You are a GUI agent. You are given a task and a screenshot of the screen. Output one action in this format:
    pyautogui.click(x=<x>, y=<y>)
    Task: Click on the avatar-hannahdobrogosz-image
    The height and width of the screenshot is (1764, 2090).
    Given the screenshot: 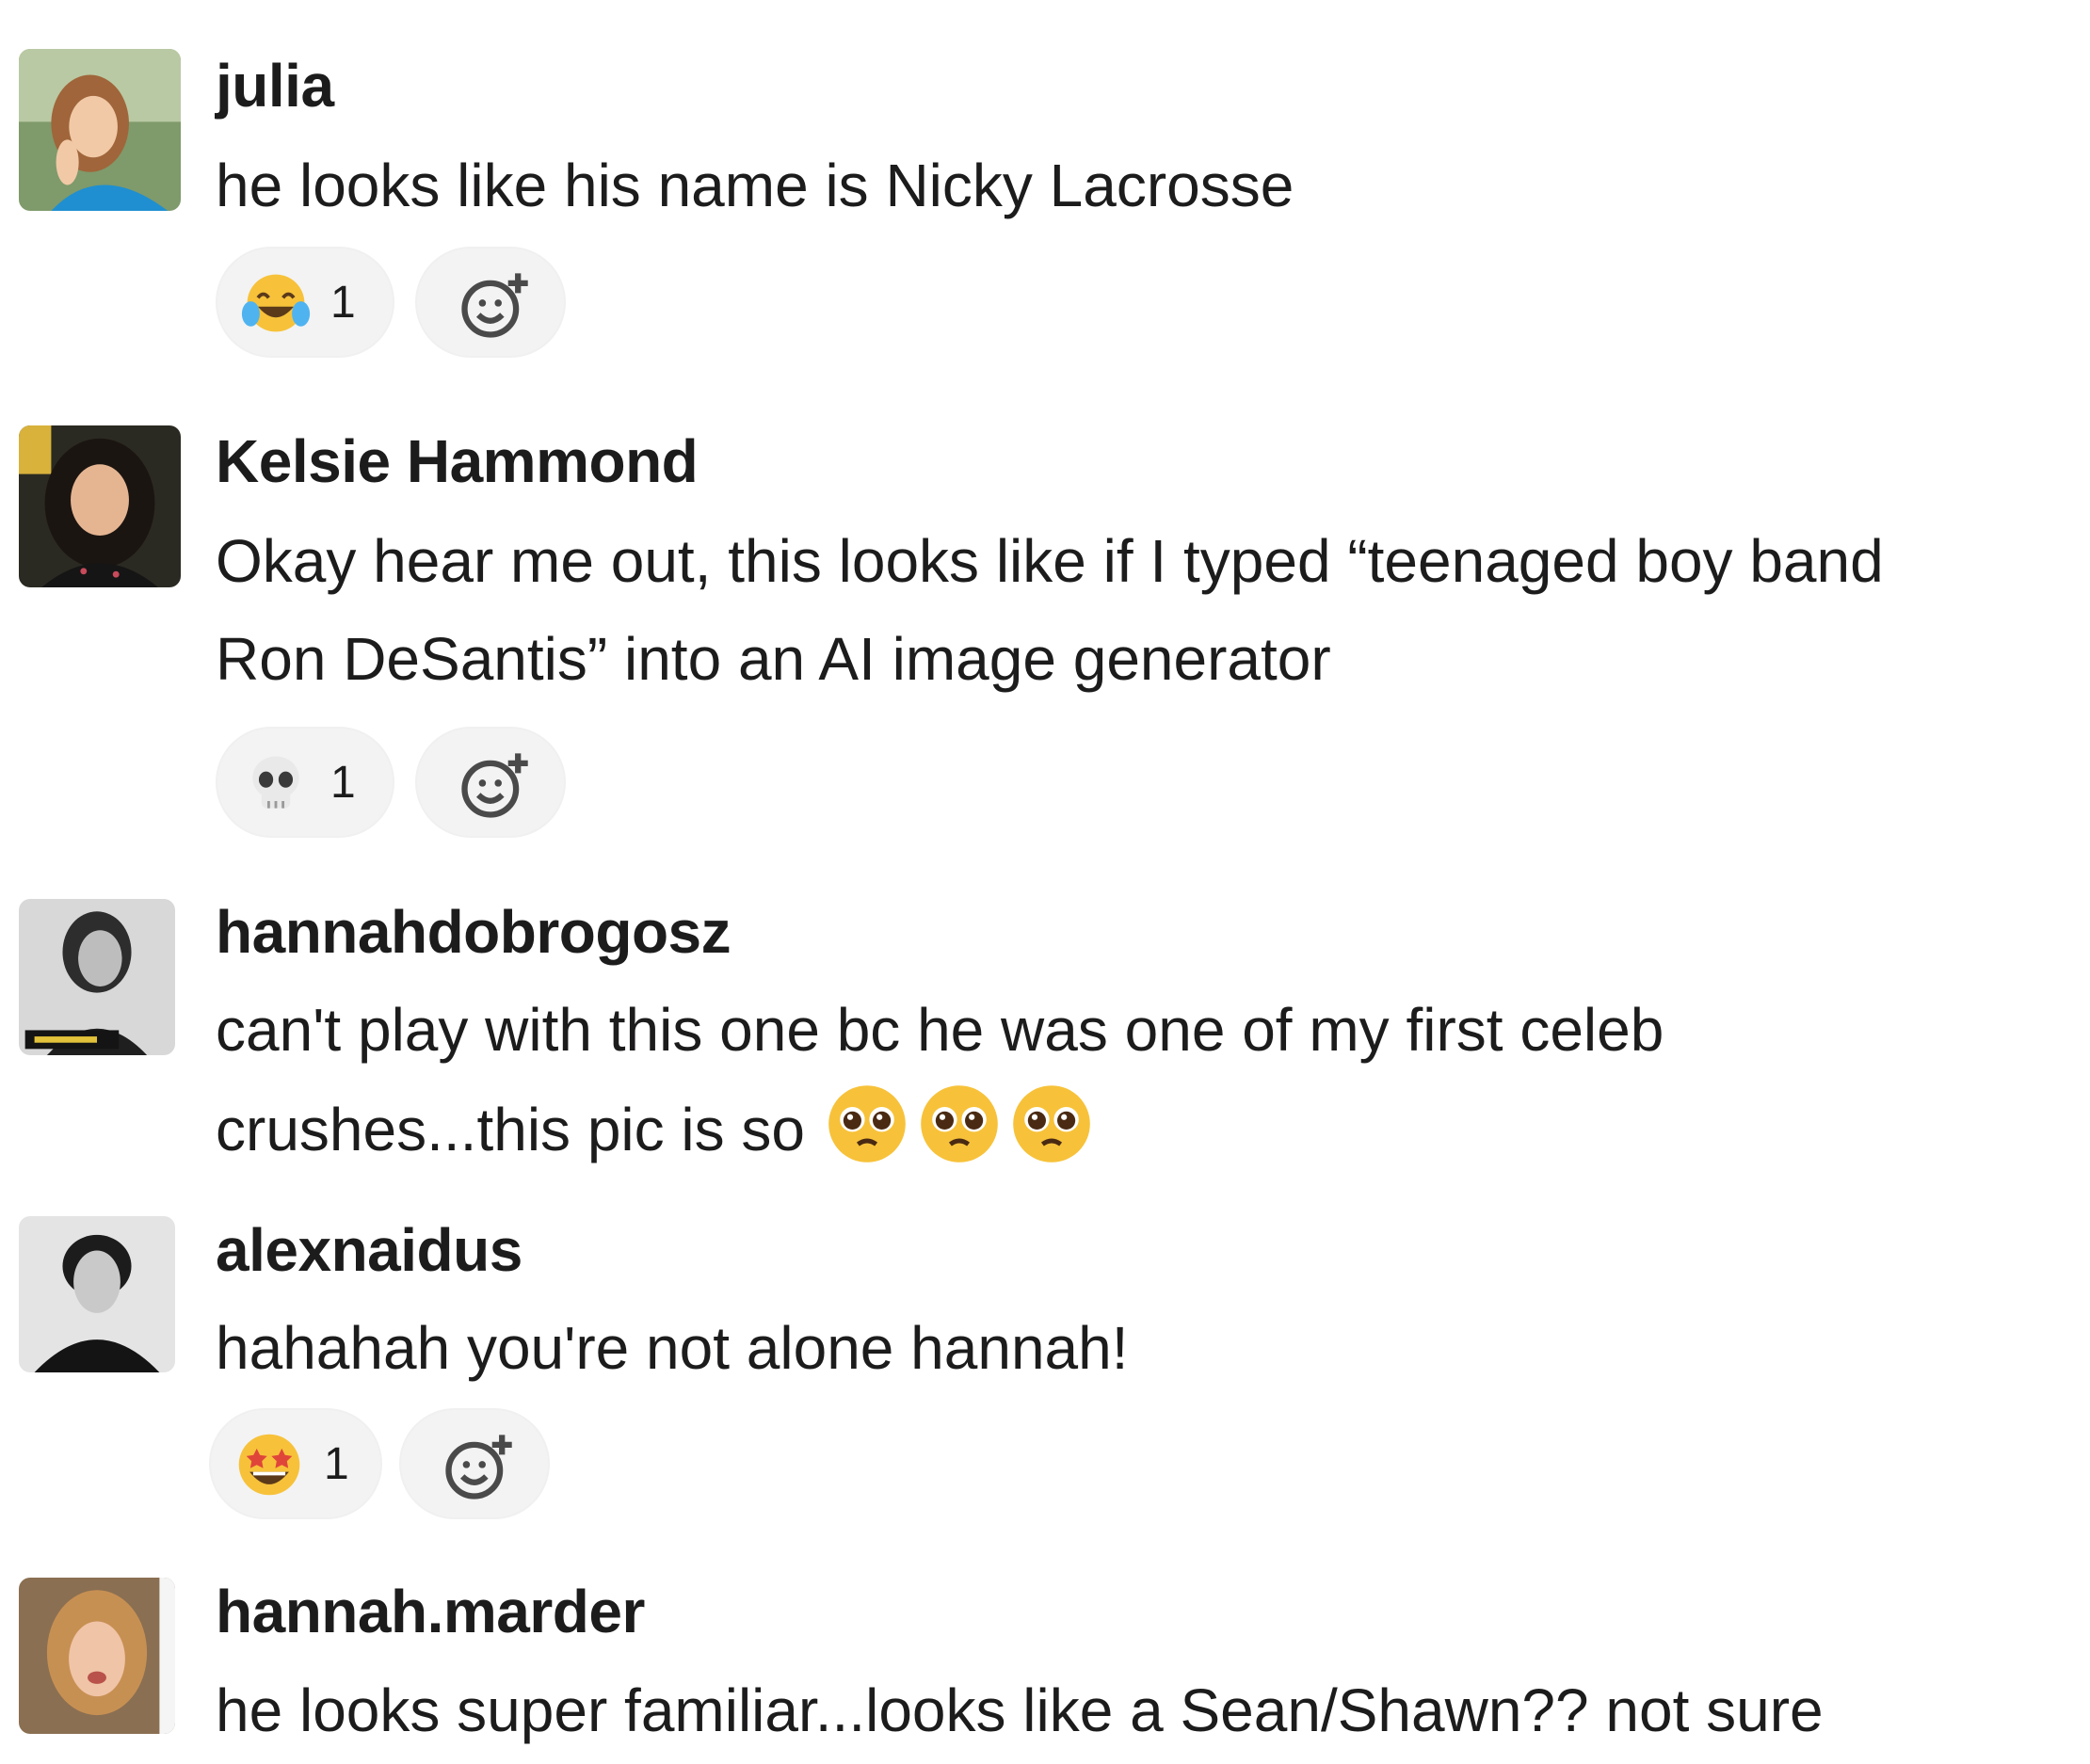 What is the action you would take?
    pyautogui.click(x=97, y=977)
    